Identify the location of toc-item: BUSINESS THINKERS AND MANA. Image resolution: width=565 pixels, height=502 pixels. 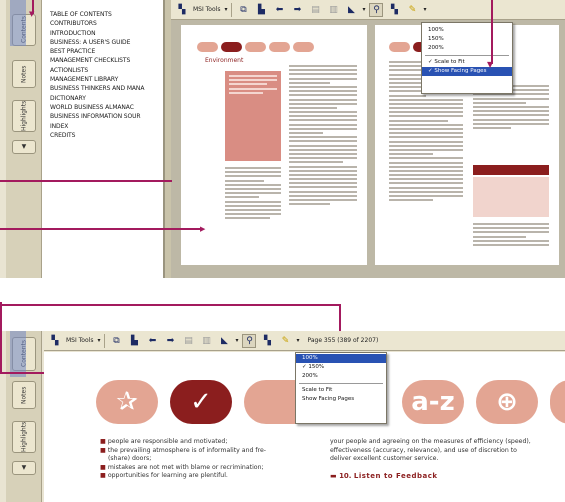
(106, 88).